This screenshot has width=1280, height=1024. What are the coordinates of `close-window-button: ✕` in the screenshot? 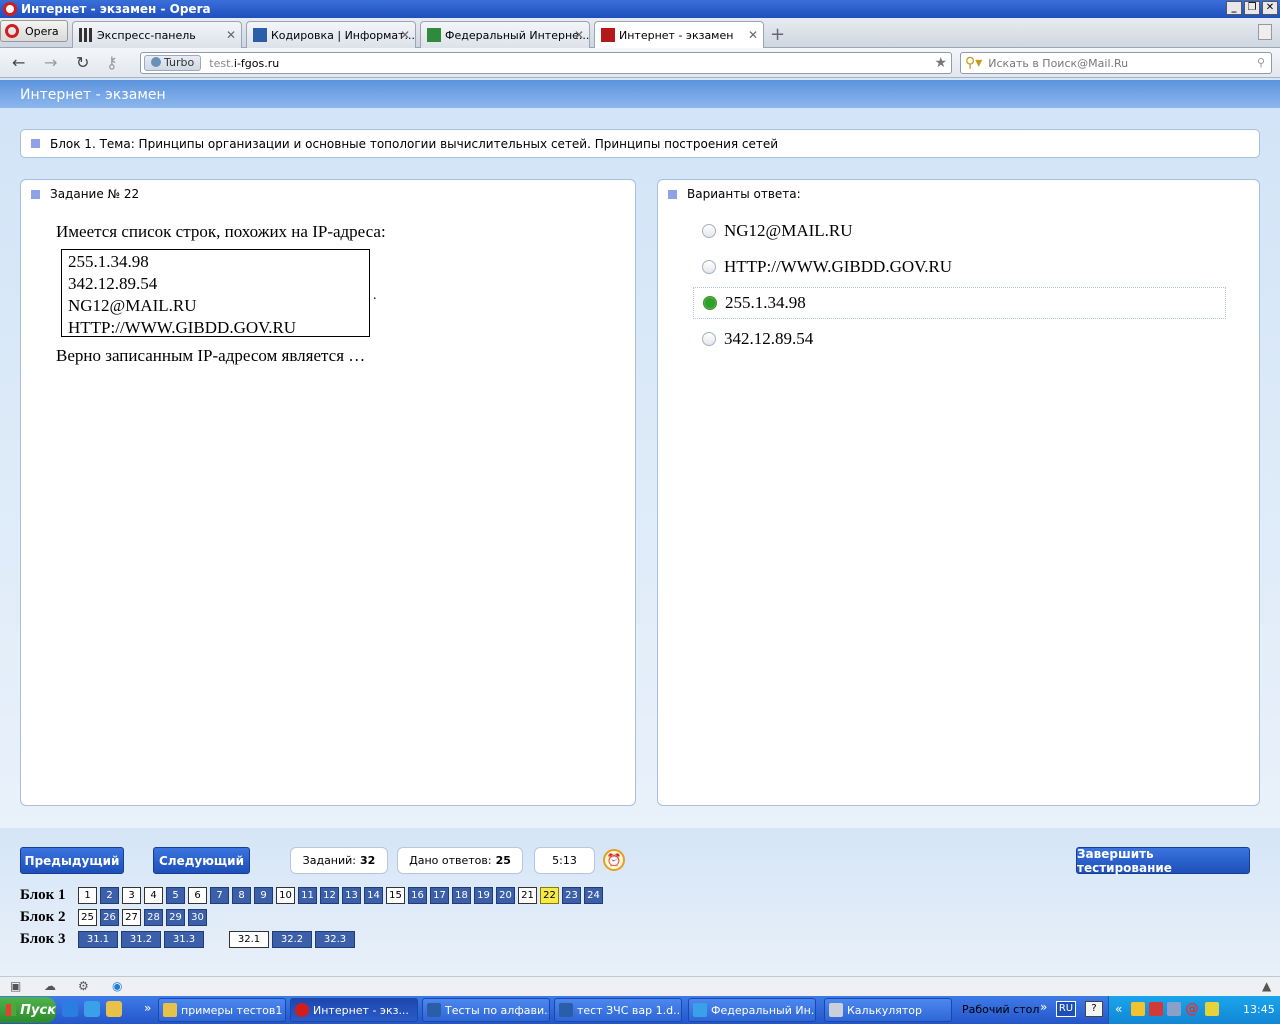 It's located at (1270, 8).